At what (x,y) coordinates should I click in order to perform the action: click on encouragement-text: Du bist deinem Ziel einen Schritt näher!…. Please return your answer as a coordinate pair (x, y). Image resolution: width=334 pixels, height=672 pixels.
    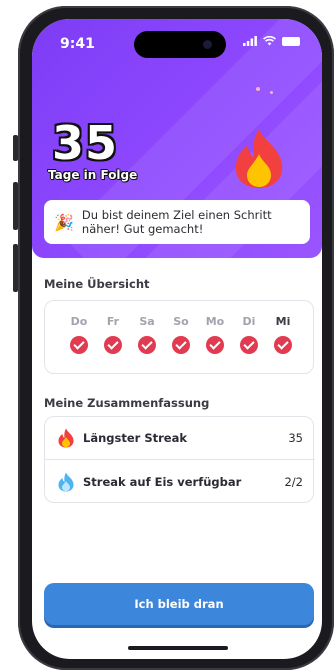
    Looking at the image, I should click on (176, 222).